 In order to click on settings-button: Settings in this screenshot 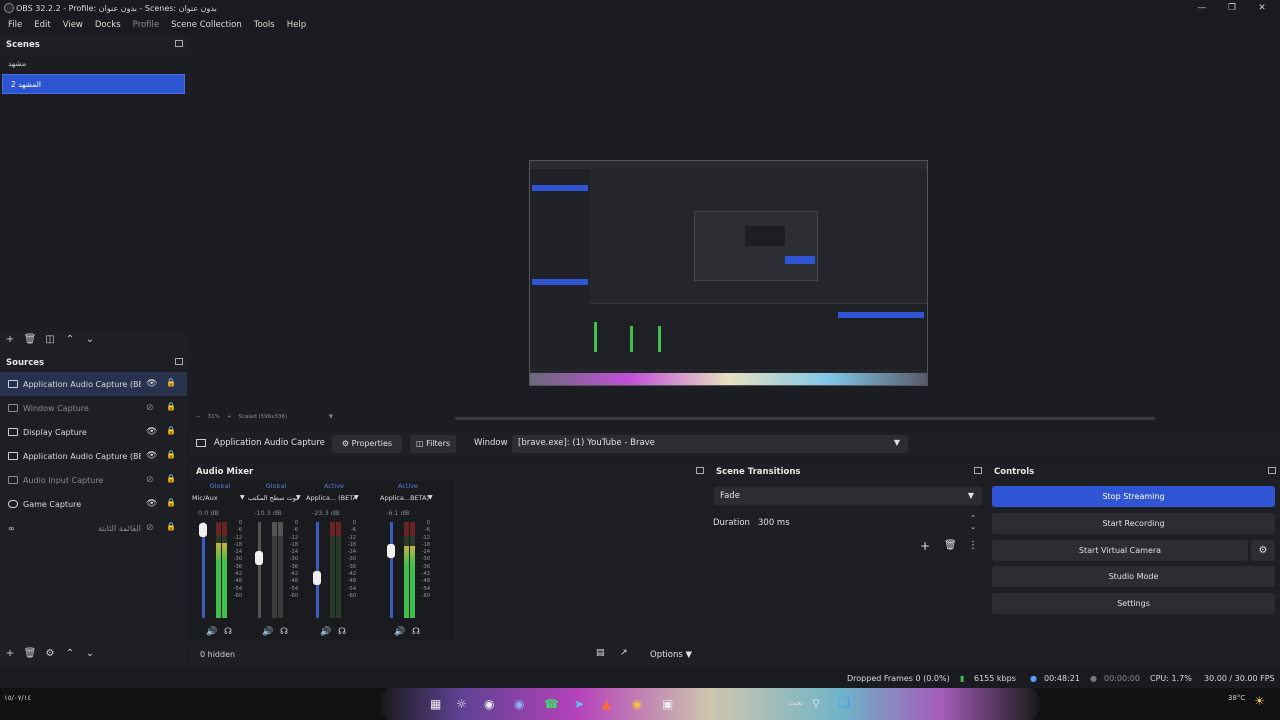, I will do `click(1133, 603)`.